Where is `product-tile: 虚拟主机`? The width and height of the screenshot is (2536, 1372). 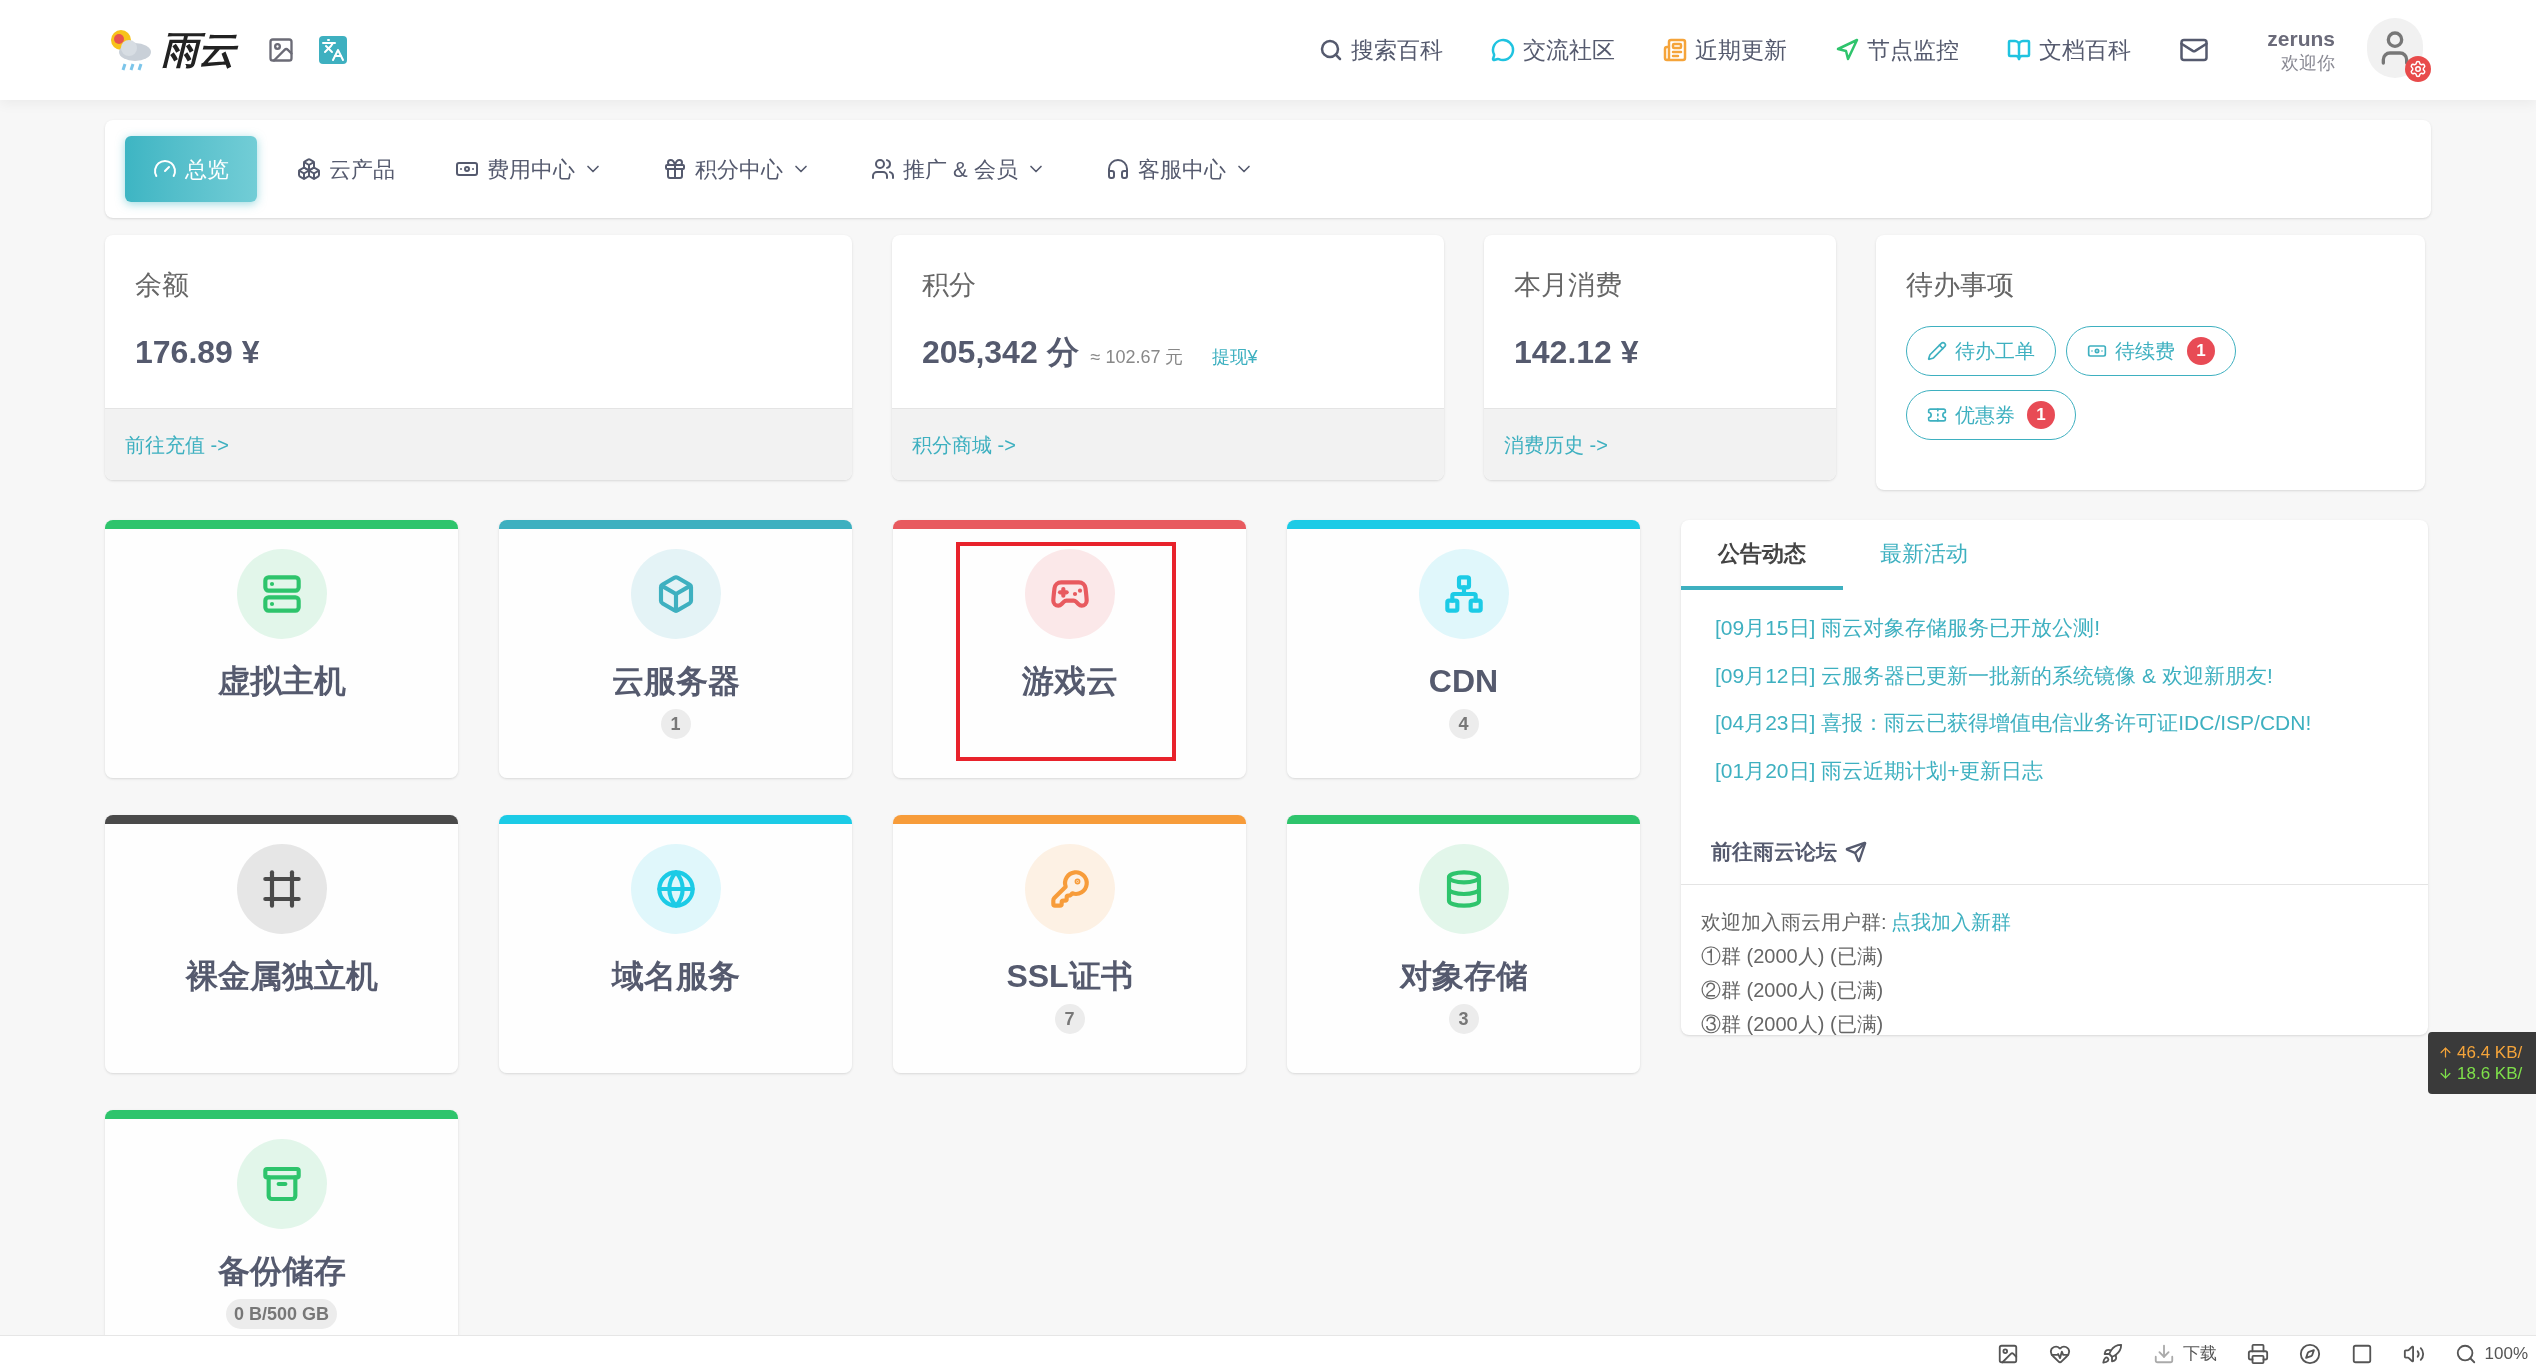
product-tile: 虚拟主机 is located at coordinates (281, 649).